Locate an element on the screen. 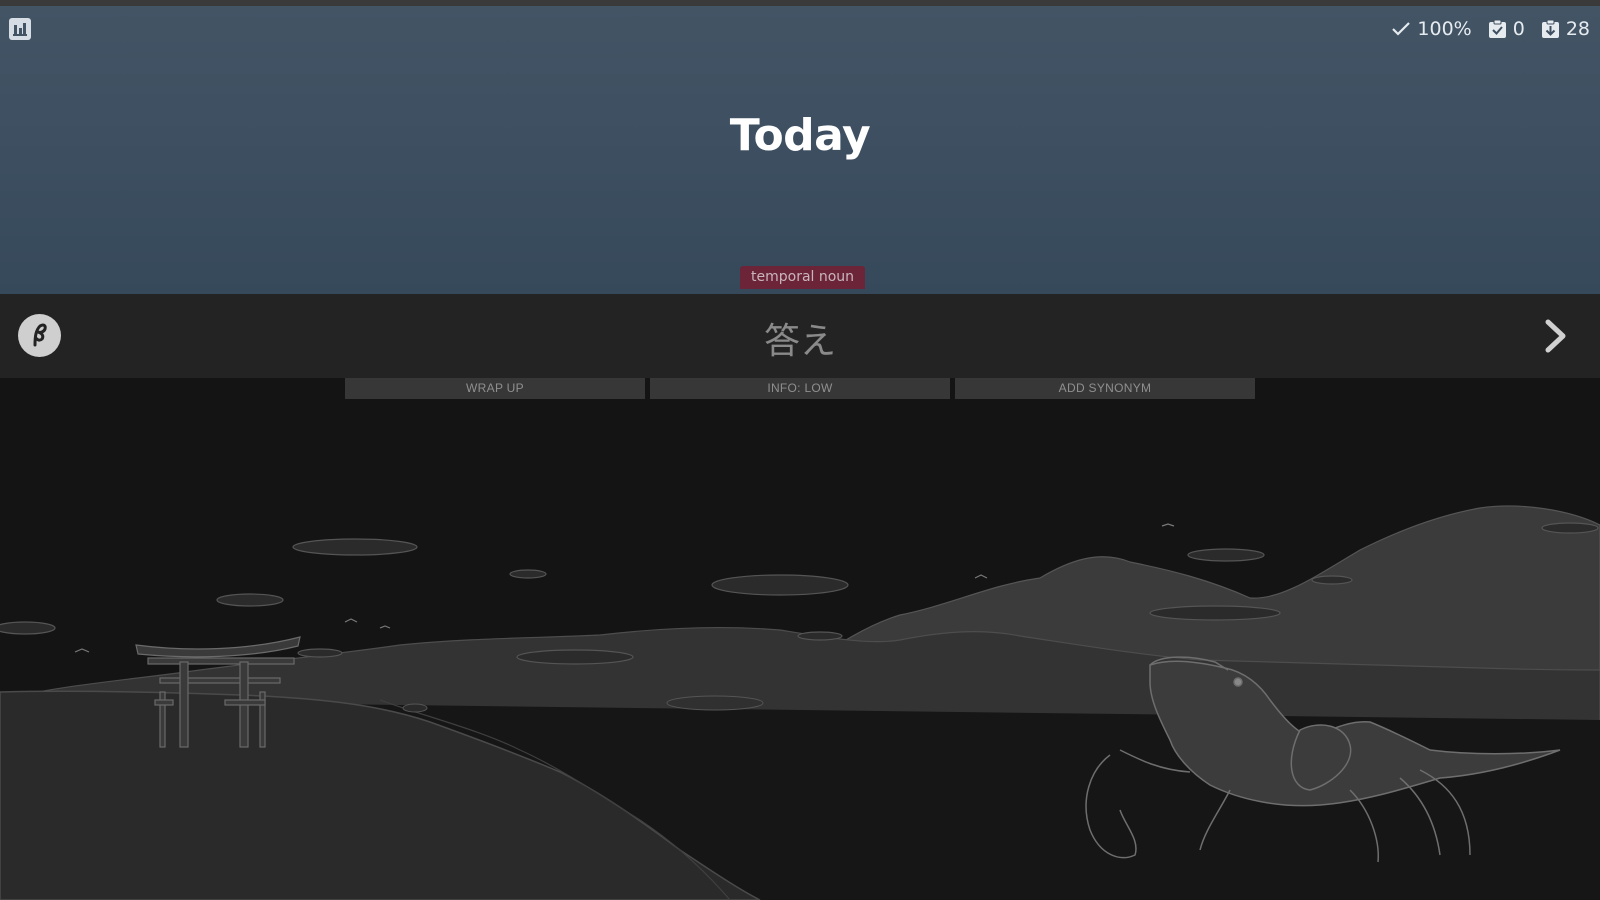 The width and height of the screenshot is (1600, 900). additional-actions: WRAP UP INFO: LOW ADD SYNONYM is located at coordinates (800, 388).